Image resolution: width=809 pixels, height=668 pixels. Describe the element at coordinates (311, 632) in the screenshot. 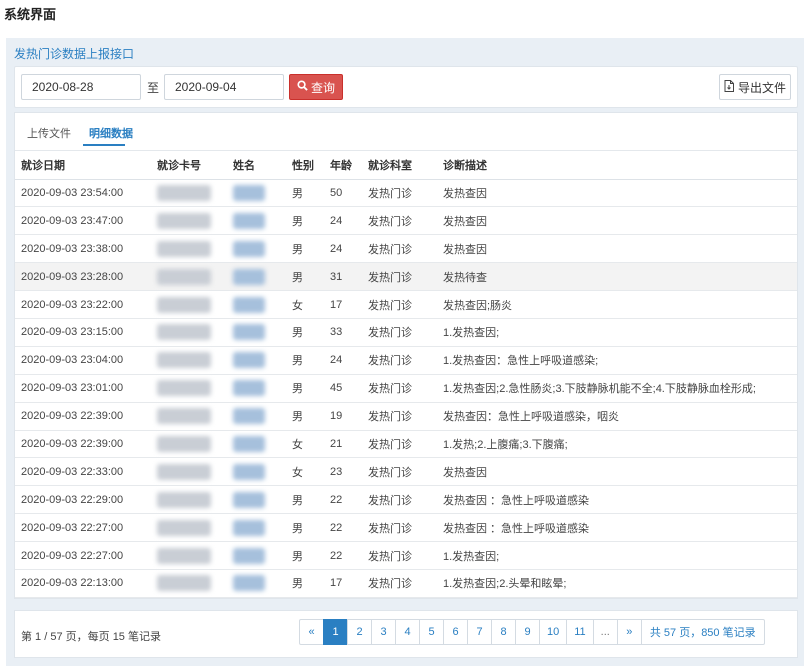

I see `previous-page-button: «` at that location.